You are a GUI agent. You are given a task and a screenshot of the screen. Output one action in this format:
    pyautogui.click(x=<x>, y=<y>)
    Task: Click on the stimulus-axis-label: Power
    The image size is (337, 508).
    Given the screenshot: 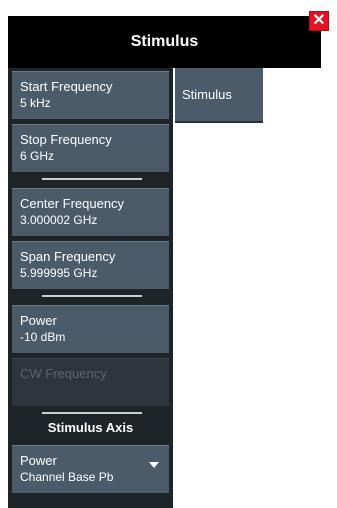 What is the action you would take?
    pyautogui.click(x=38, y=460)
    